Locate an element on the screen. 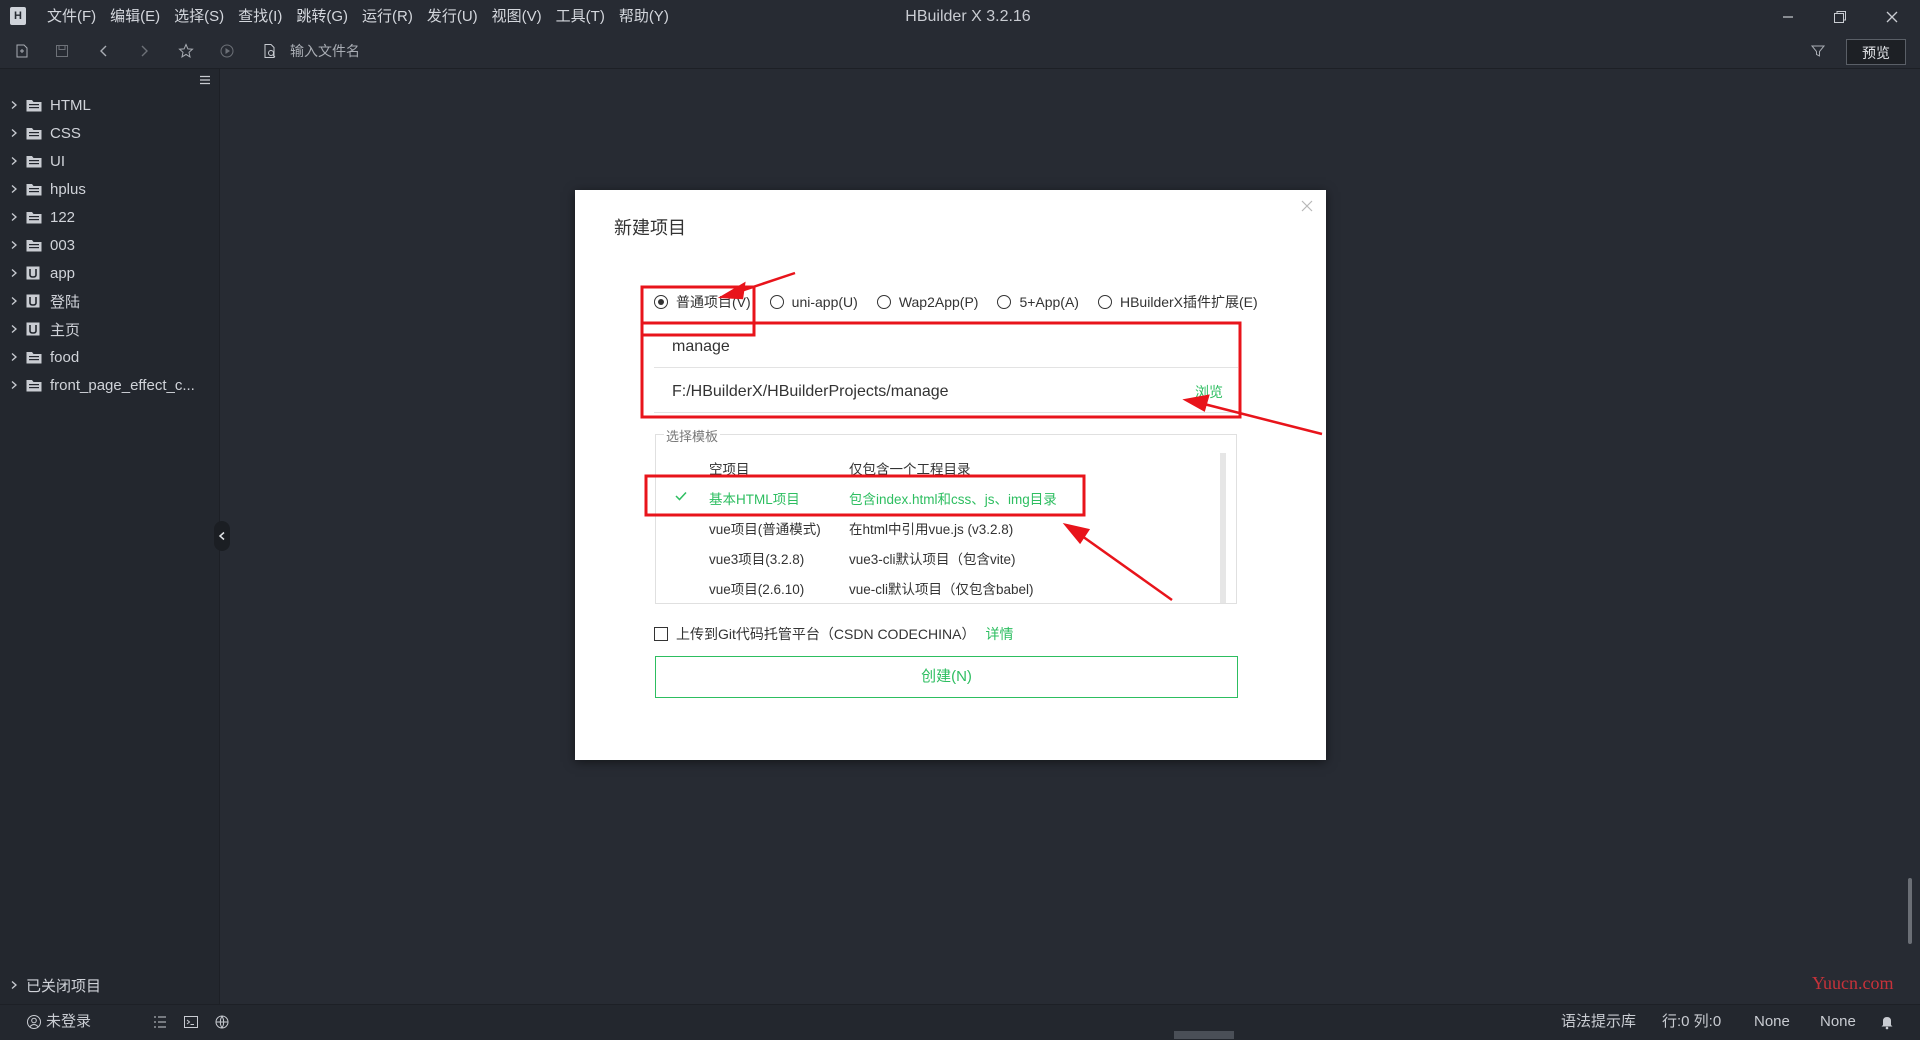  menu-goto: 跳转(G) is located at coordinates (322, 17).